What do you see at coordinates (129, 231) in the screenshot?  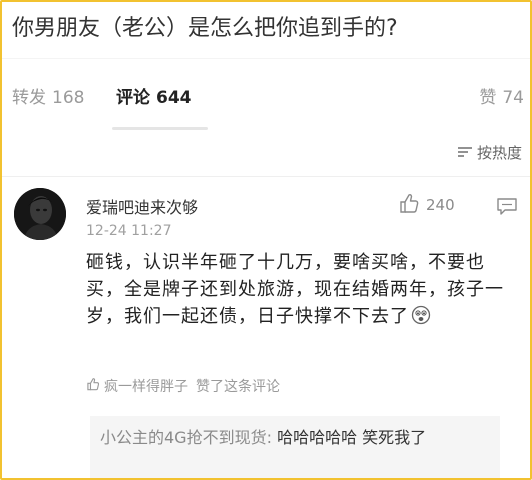 I see `comment-time: 12-24 11:27` at bounding box center [129, 231].